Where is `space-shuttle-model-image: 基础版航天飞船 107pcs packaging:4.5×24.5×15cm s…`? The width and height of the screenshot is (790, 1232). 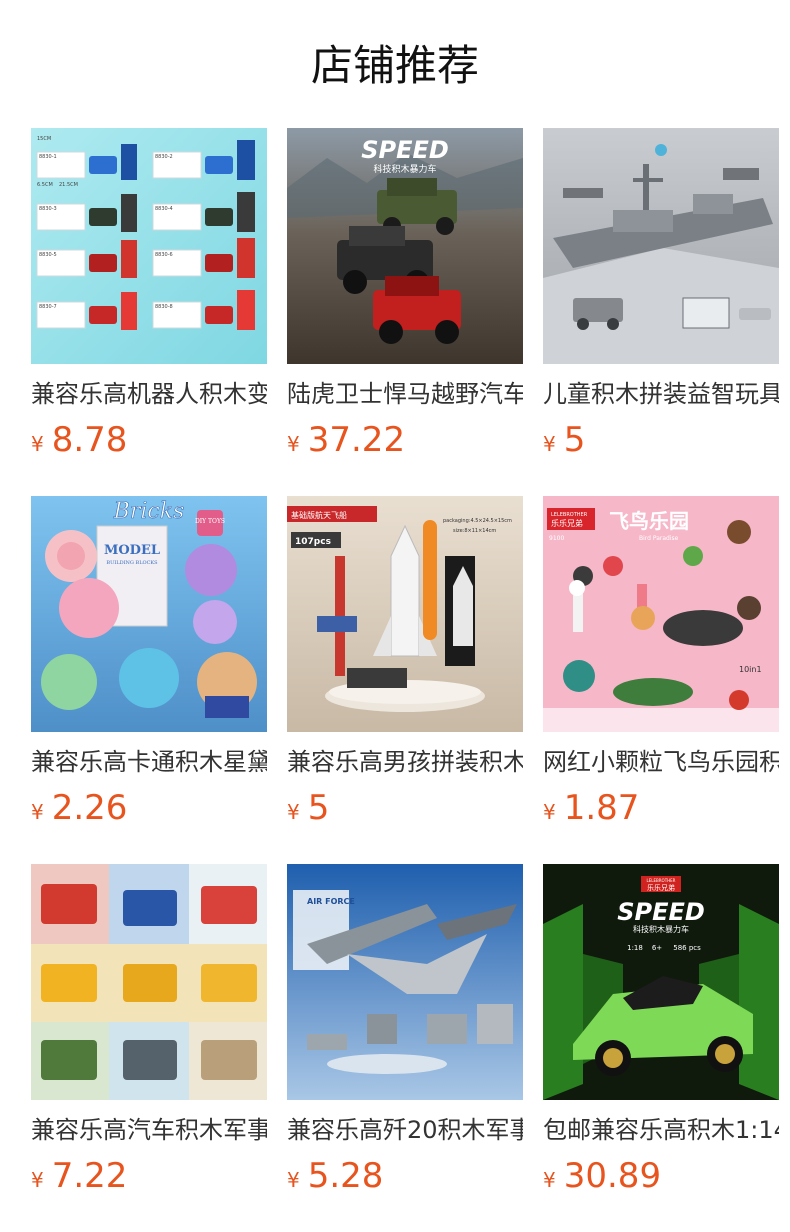
space-shuttle-model-image: 基础版航天飞船 107pcs packaging:4.5×24.5×15cm s… is located at coordinates (405, 614).